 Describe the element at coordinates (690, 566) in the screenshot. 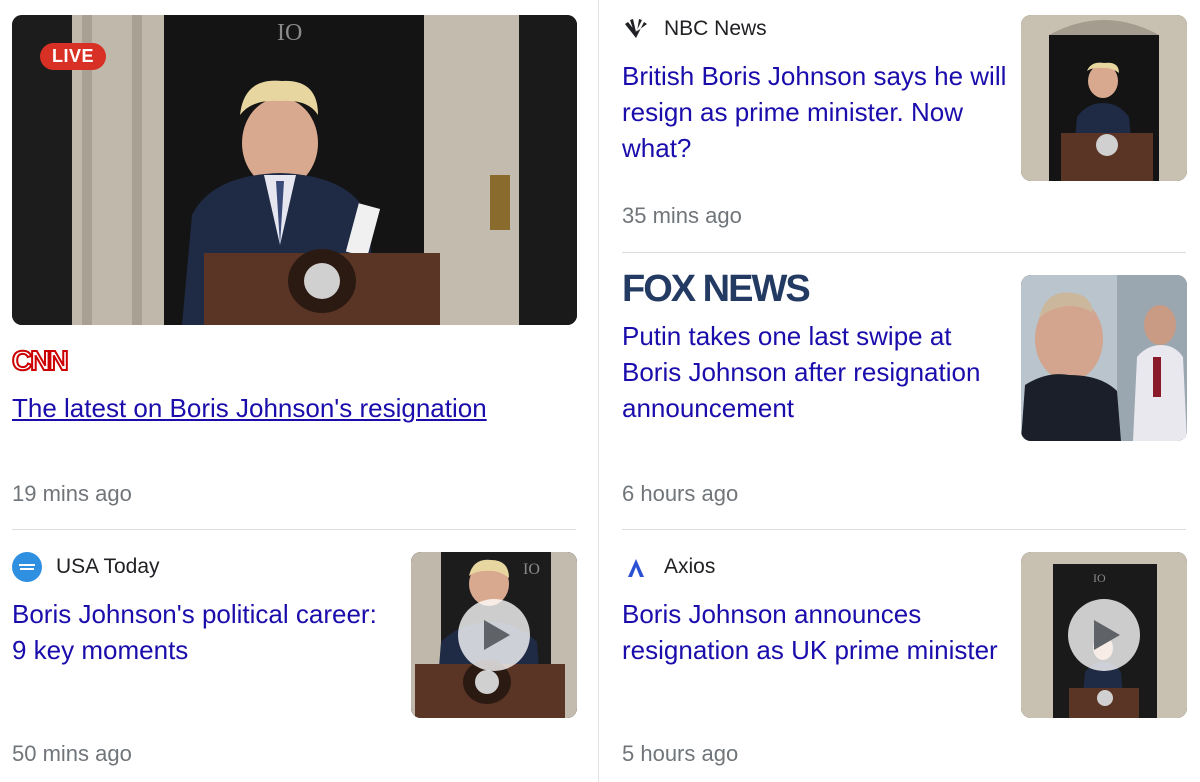

I see `axios-source-label: Axios` at that location.